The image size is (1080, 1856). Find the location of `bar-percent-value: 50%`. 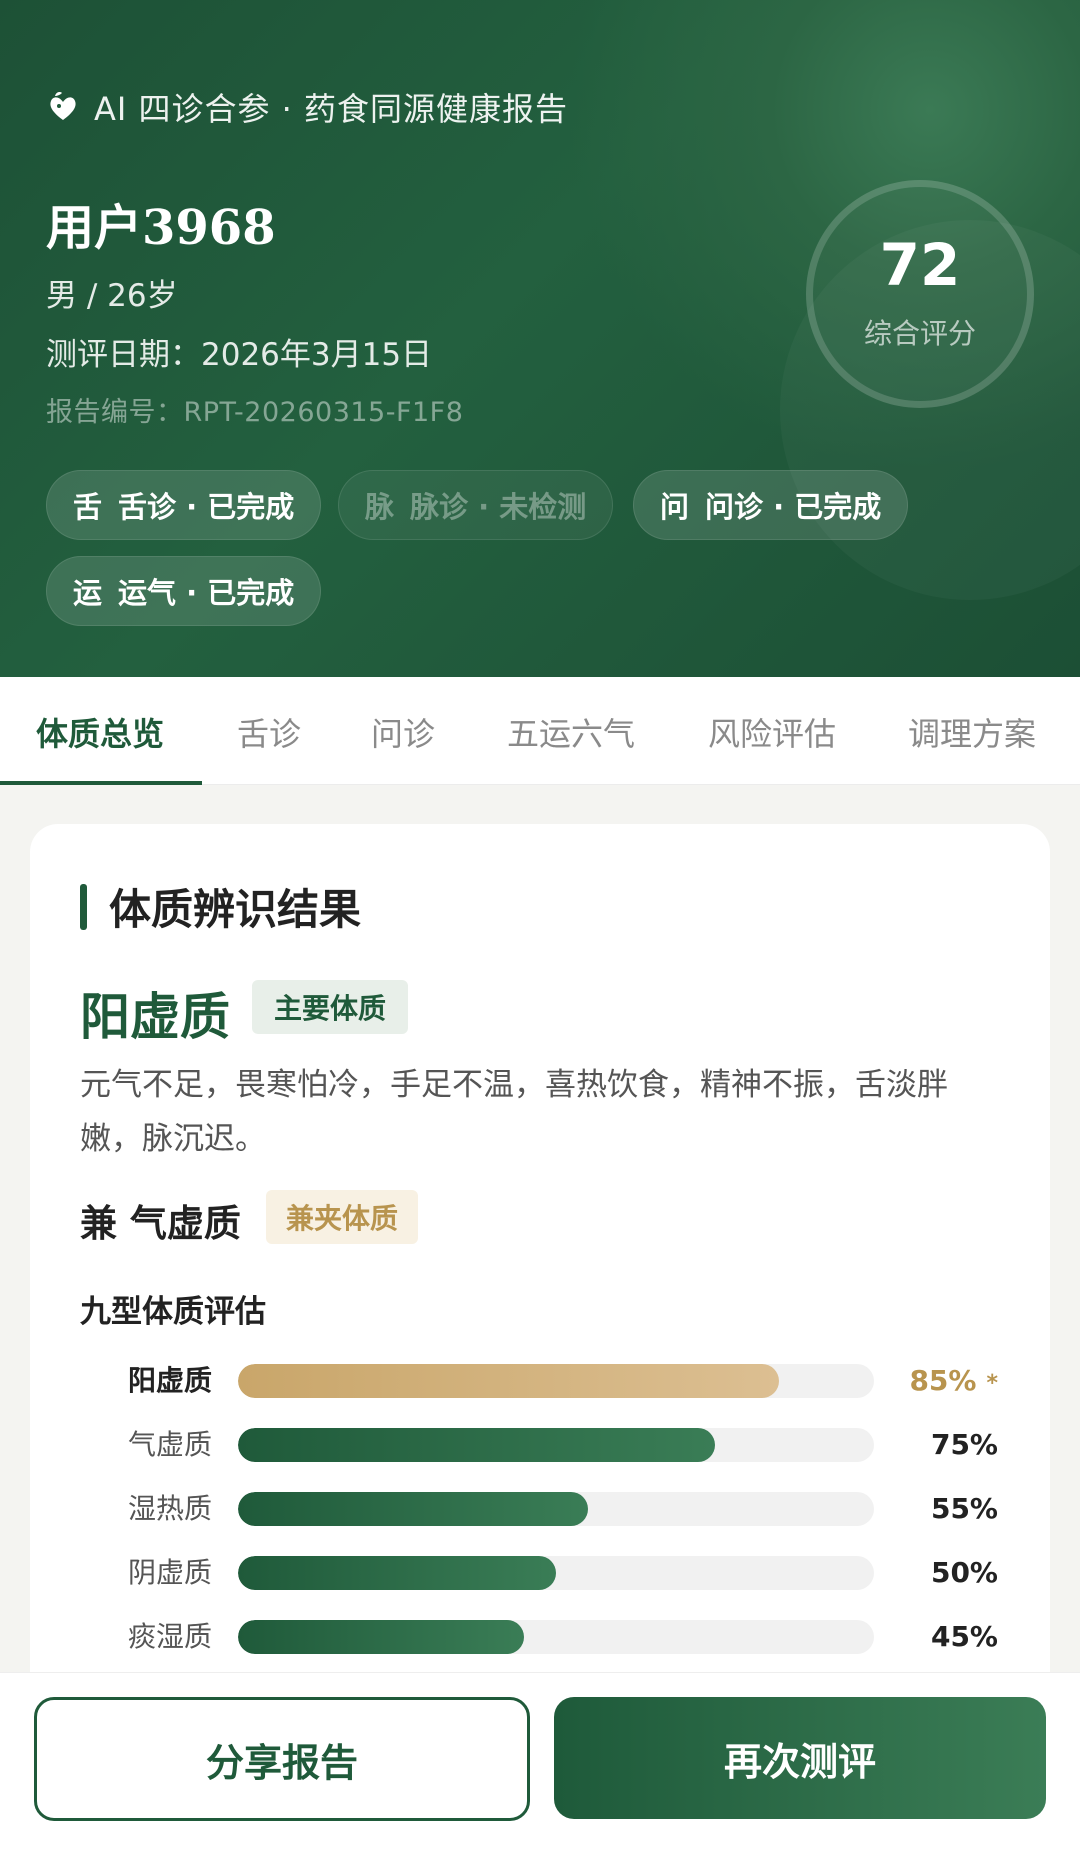

bar-percent-value: 50% is located at coordinates (964, 1572).